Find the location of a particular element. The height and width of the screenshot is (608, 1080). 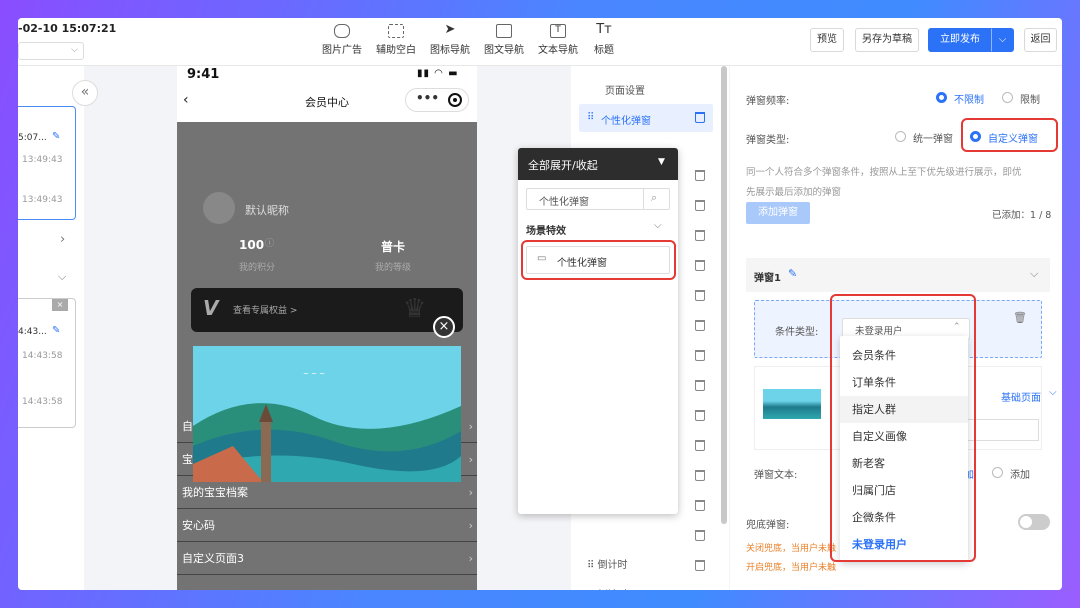

highlight-box is located at coordinates (1009, 135).